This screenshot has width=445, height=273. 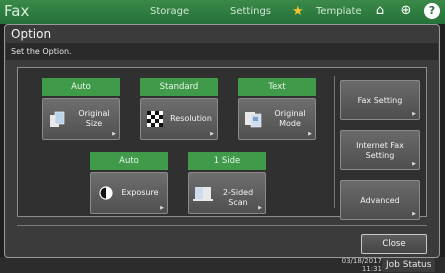 What do you see at coordinates (298, 11) in the screenshot?
I see `star-icon: ★` at bounding box center [298, 11].